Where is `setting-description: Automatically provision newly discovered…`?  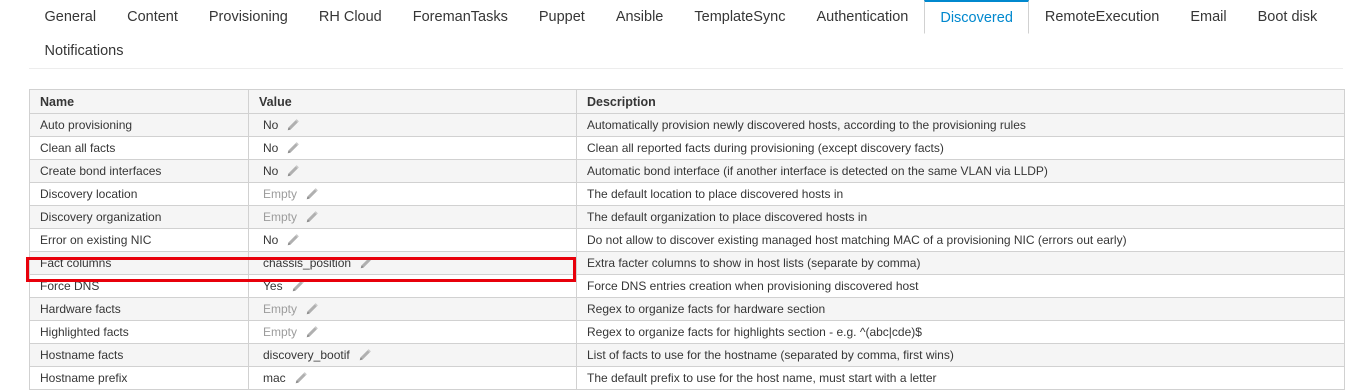
setting-description: Automatically provision newly discovered… is located at coordinates (960, 125).